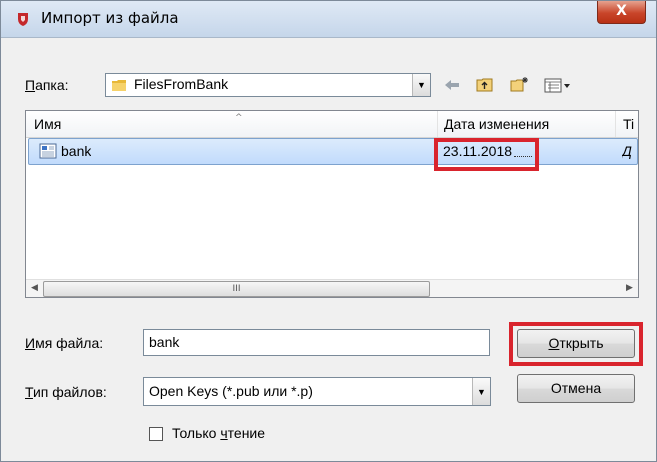 The width and height of the screenshot is (657, 462). What do you see at coordinates (76, 151) in the screenshot?
I see `file-name: bank` at bounding box center [76, 151].